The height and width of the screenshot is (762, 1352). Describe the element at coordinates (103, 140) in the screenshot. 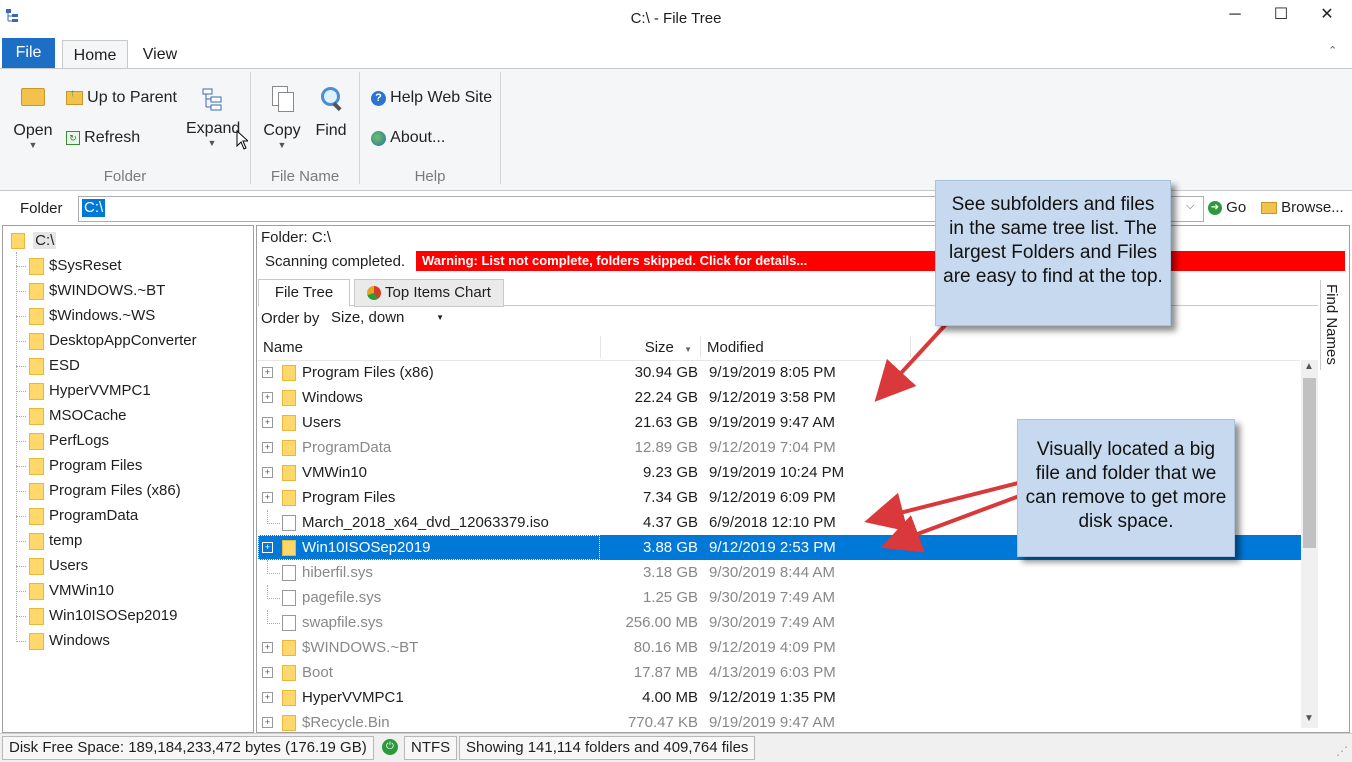

I see `refresh-button: ↻ Refresh` at that location.